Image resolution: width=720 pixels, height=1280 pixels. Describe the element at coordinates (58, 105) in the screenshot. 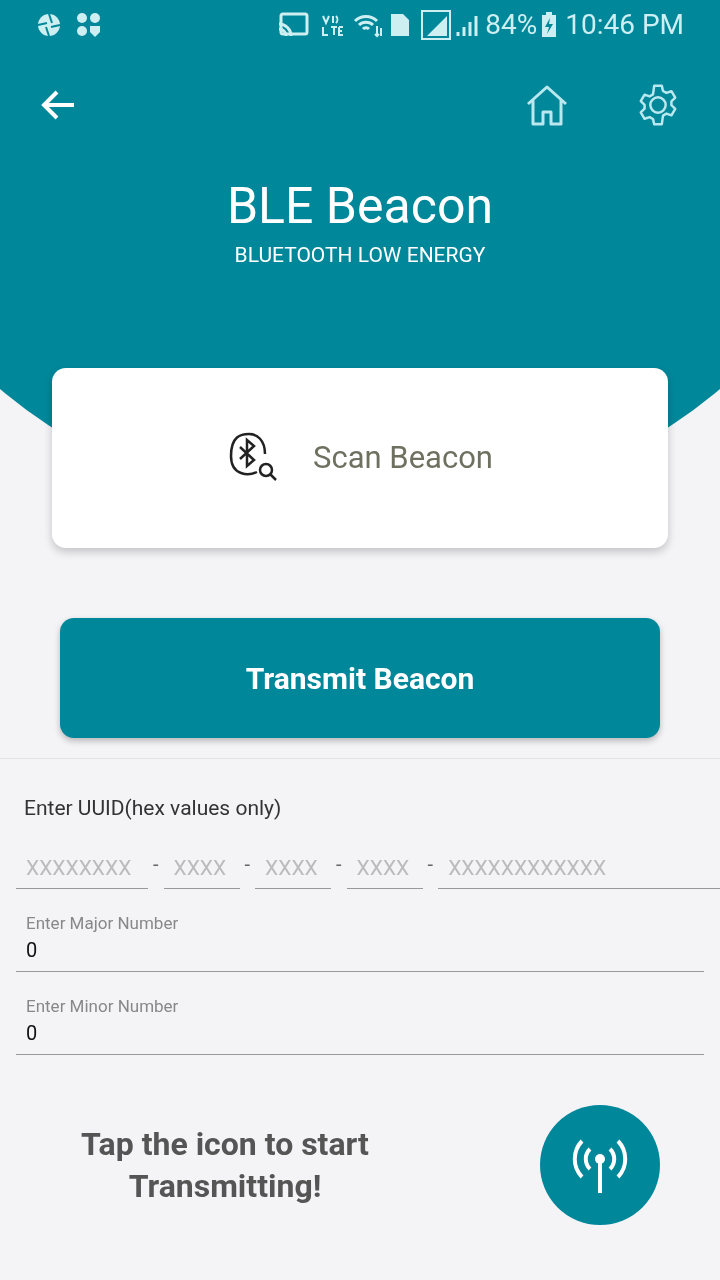

I see `back-arrow-icon` at that location.